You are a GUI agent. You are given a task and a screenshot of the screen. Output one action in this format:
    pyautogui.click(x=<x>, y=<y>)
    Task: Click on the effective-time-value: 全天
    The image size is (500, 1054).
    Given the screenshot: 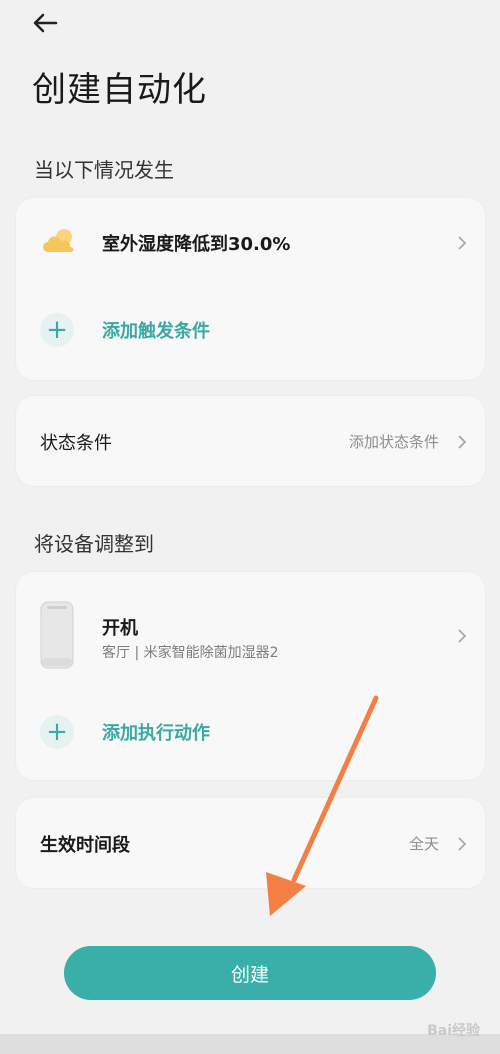 What is the action you would take?
    pyautogui.click(x=423, y=844)
    